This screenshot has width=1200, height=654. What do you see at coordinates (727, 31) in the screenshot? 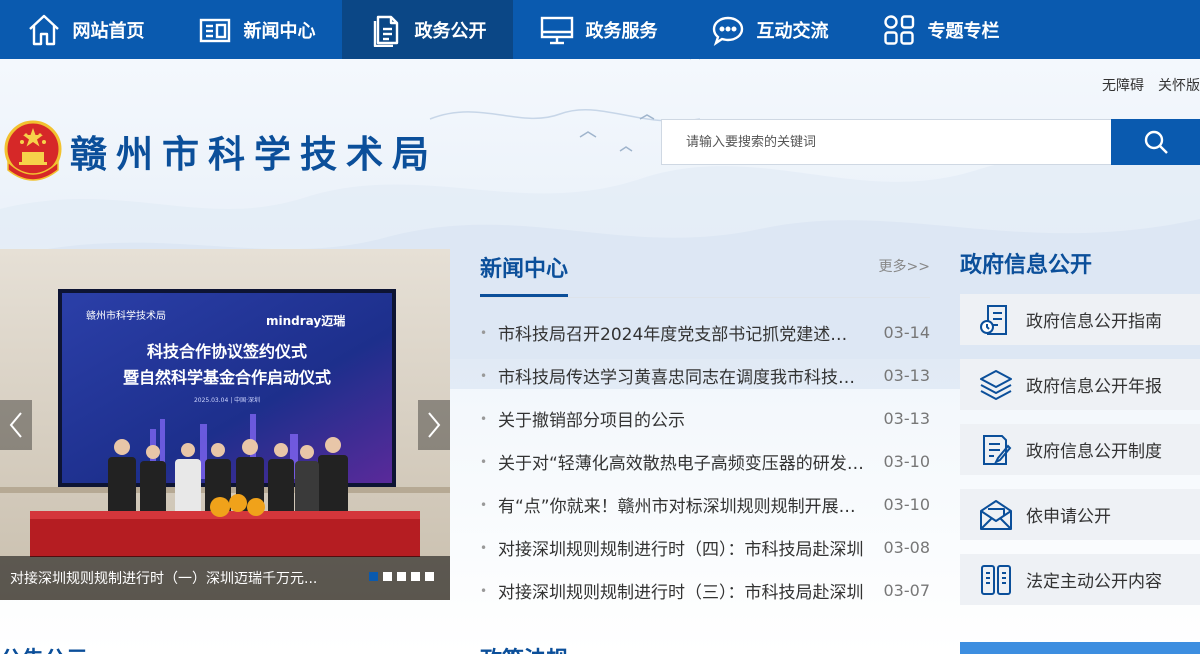
I see `chat-icon` at bounding box center [727, 31].